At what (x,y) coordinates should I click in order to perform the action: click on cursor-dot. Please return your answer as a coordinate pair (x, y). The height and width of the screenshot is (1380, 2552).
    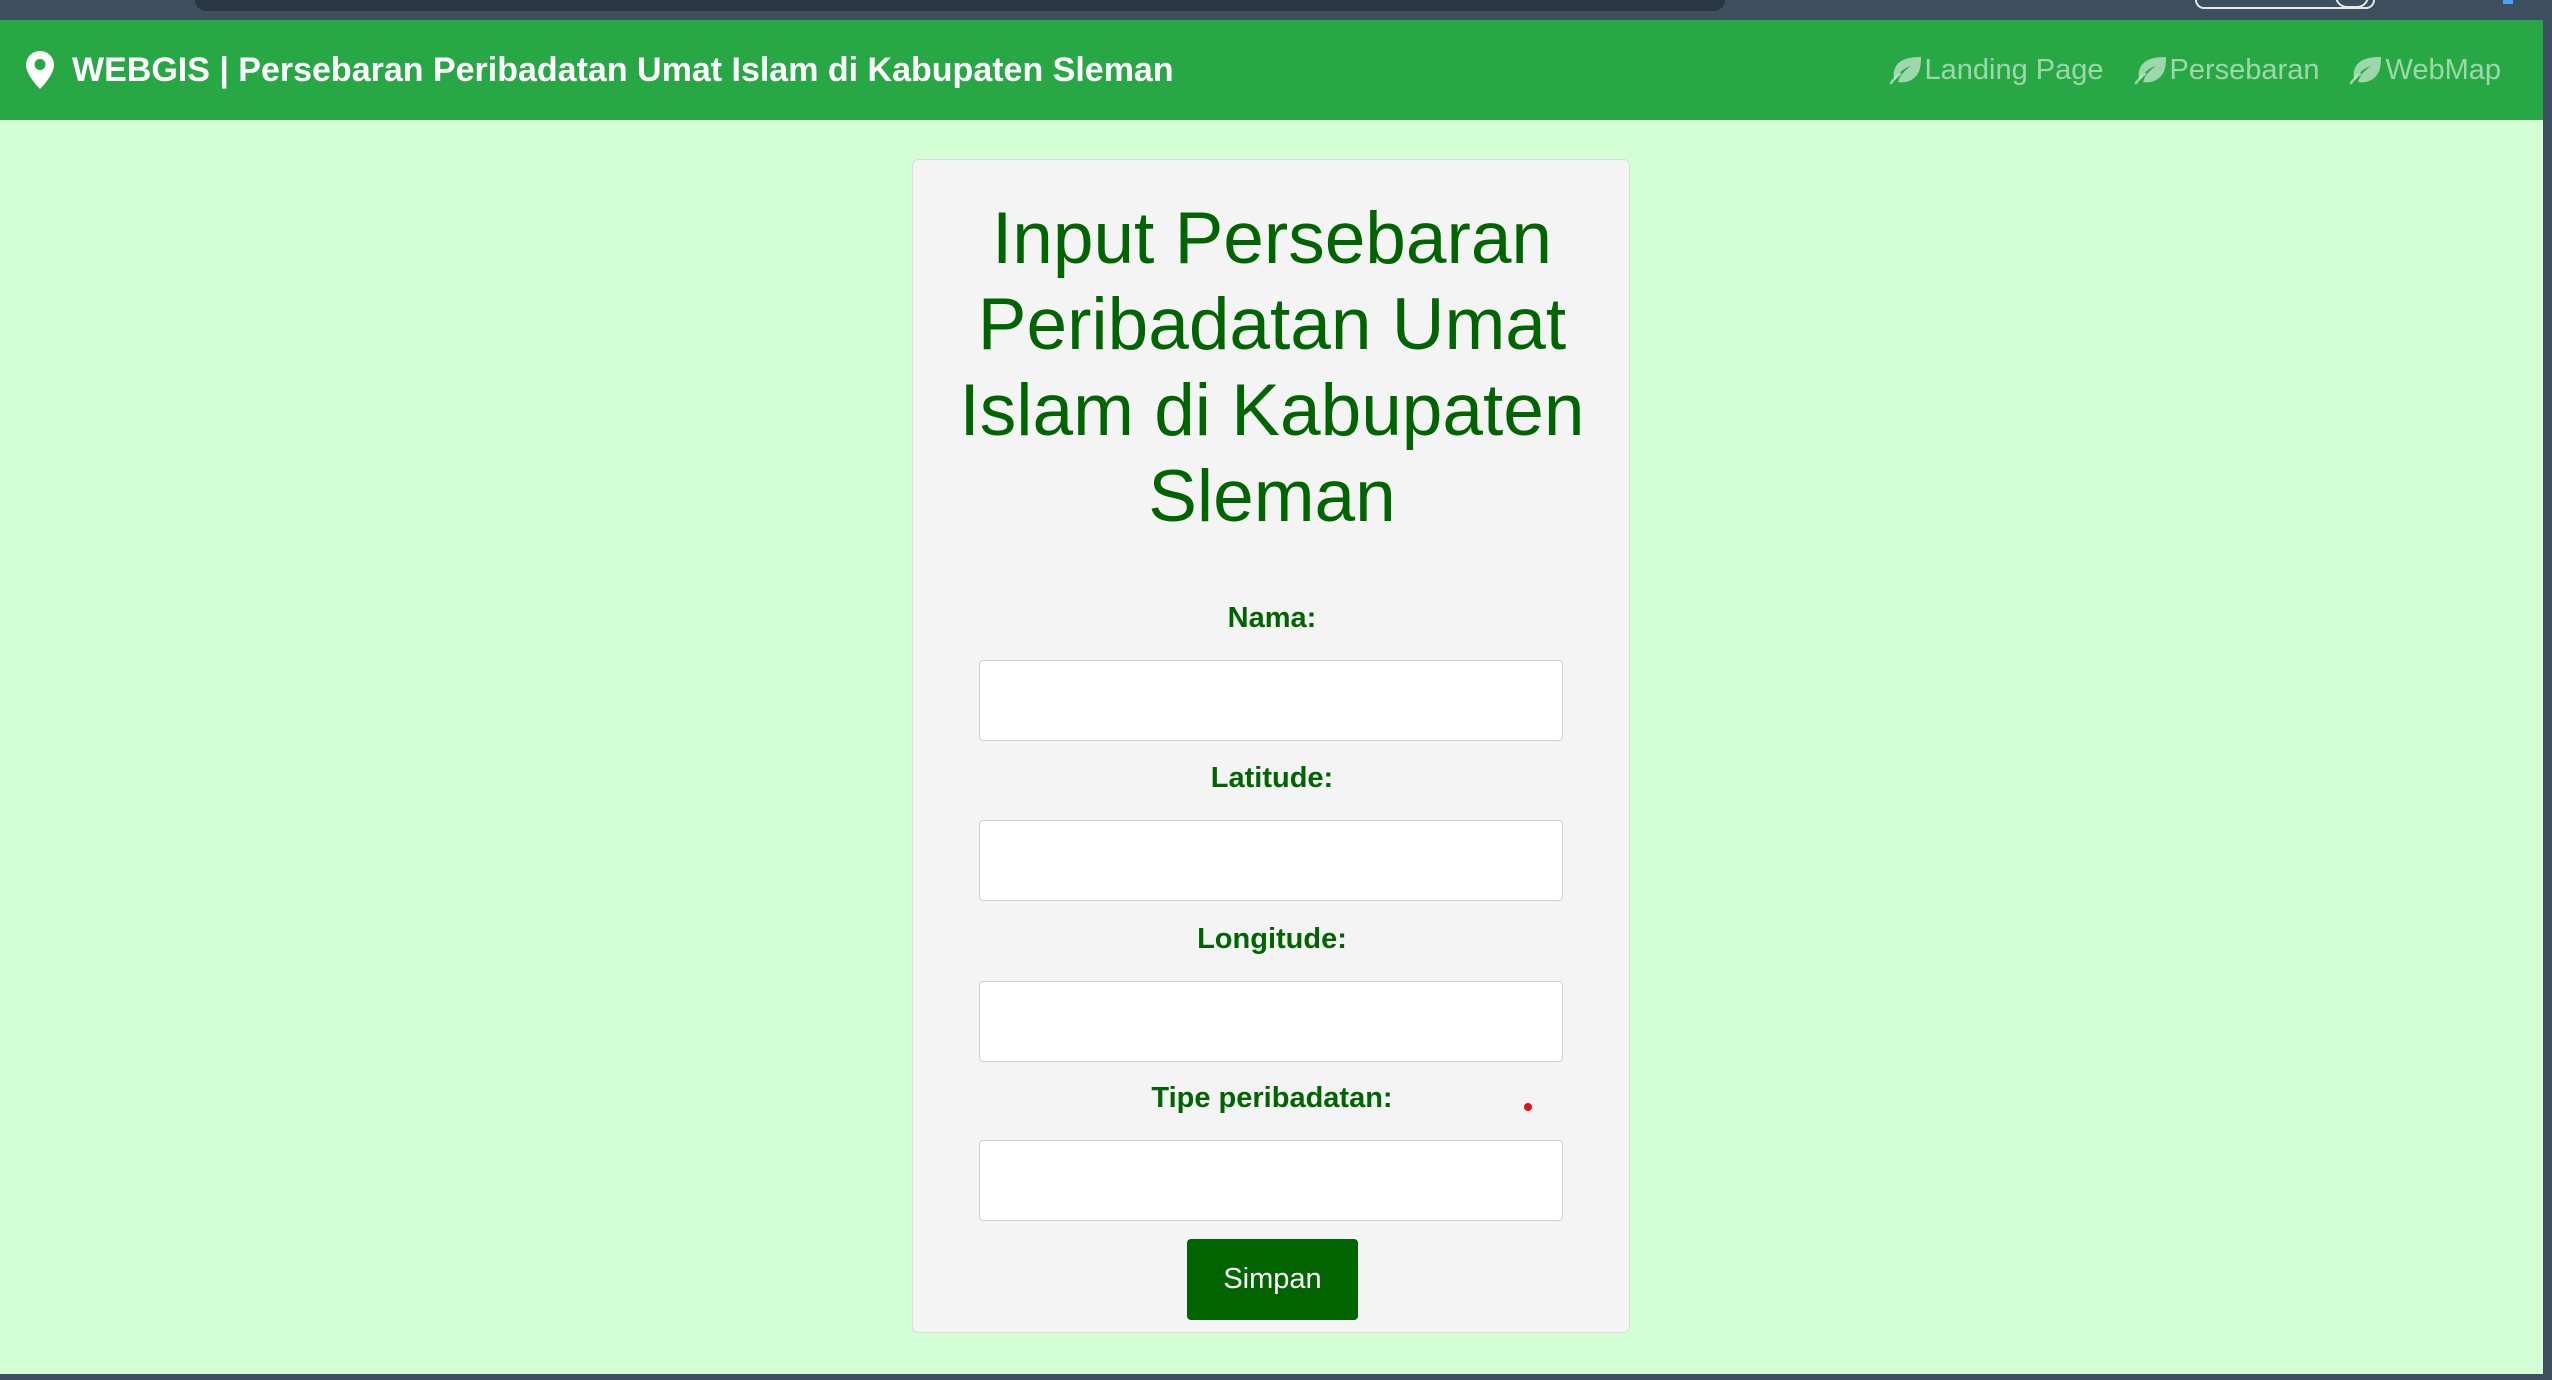
    Looking at the image, I should click on (1528, 1107).